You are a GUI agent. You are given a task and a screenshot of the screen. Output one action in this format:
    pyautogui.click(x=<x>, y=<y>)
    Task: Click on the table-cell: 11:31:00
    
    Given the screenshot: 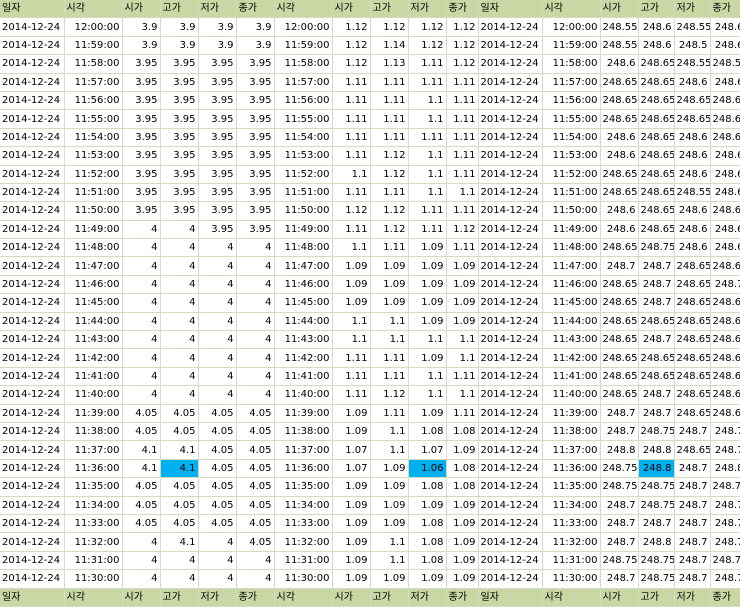 What is the action you would take?
    pyautogui.click(x=303, y=561)
    